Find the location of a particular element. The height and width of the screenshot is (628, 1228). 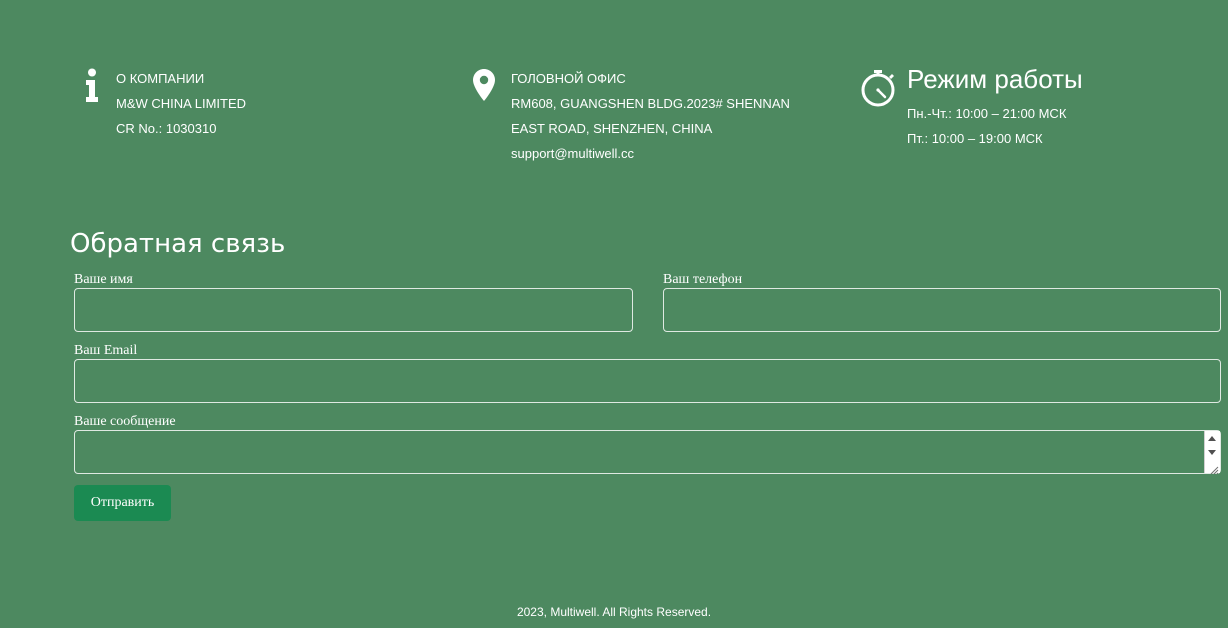

stopwatch-icon is located at coordinates (879, 88).